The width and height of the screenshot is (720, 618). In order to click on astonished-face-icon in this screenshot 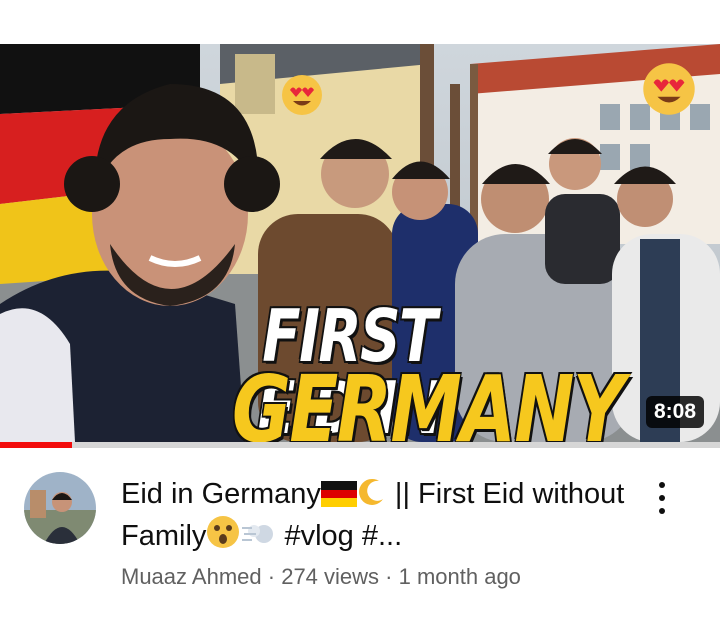, I will do `click(223, 532)`.